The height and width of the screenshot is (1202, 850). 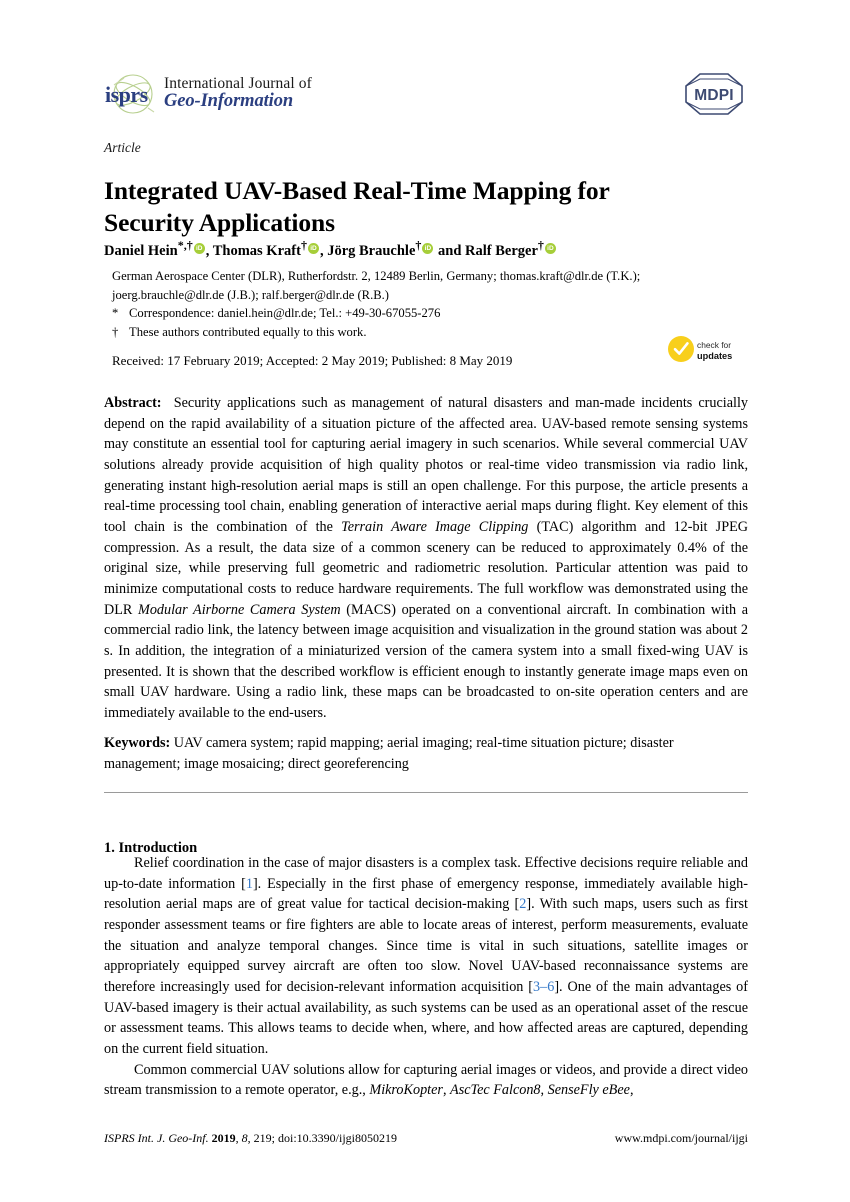 I want to click on section-divider, so click(x=426, y=792).